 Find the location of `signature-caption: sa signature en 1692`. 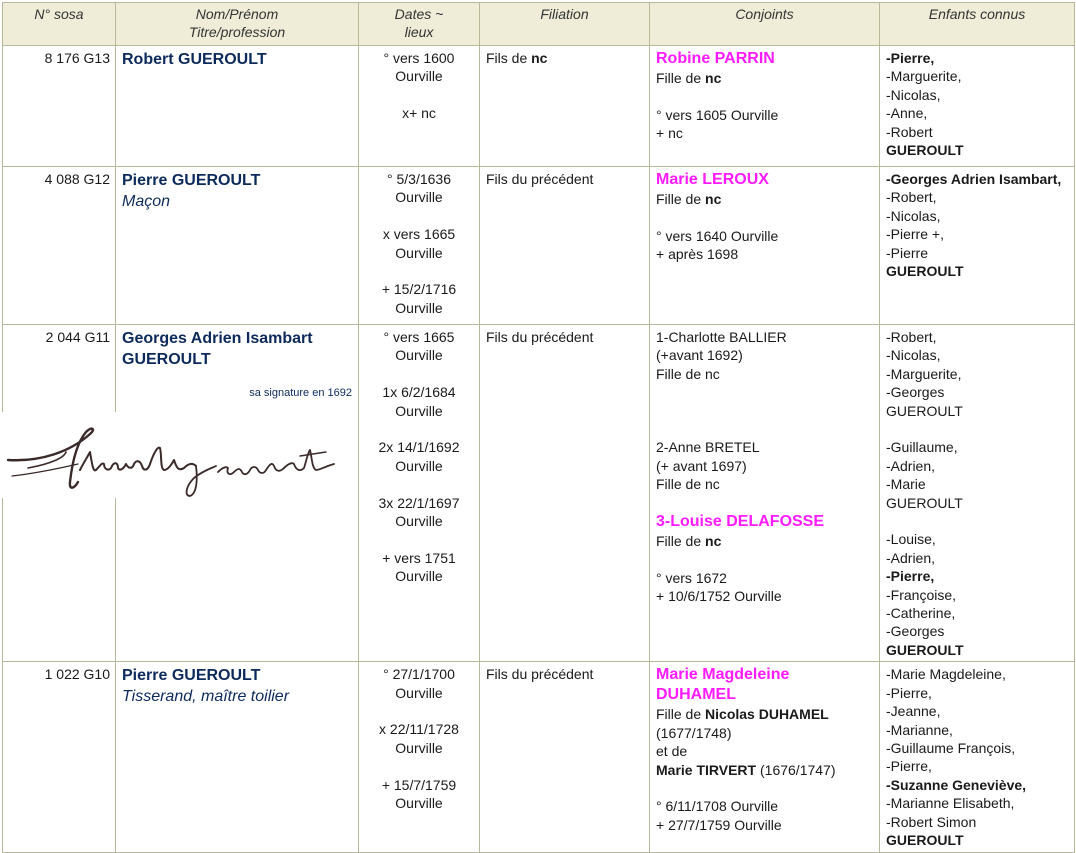

signature-caption: sa signature en 1692 is located at coordinates (300, 393).